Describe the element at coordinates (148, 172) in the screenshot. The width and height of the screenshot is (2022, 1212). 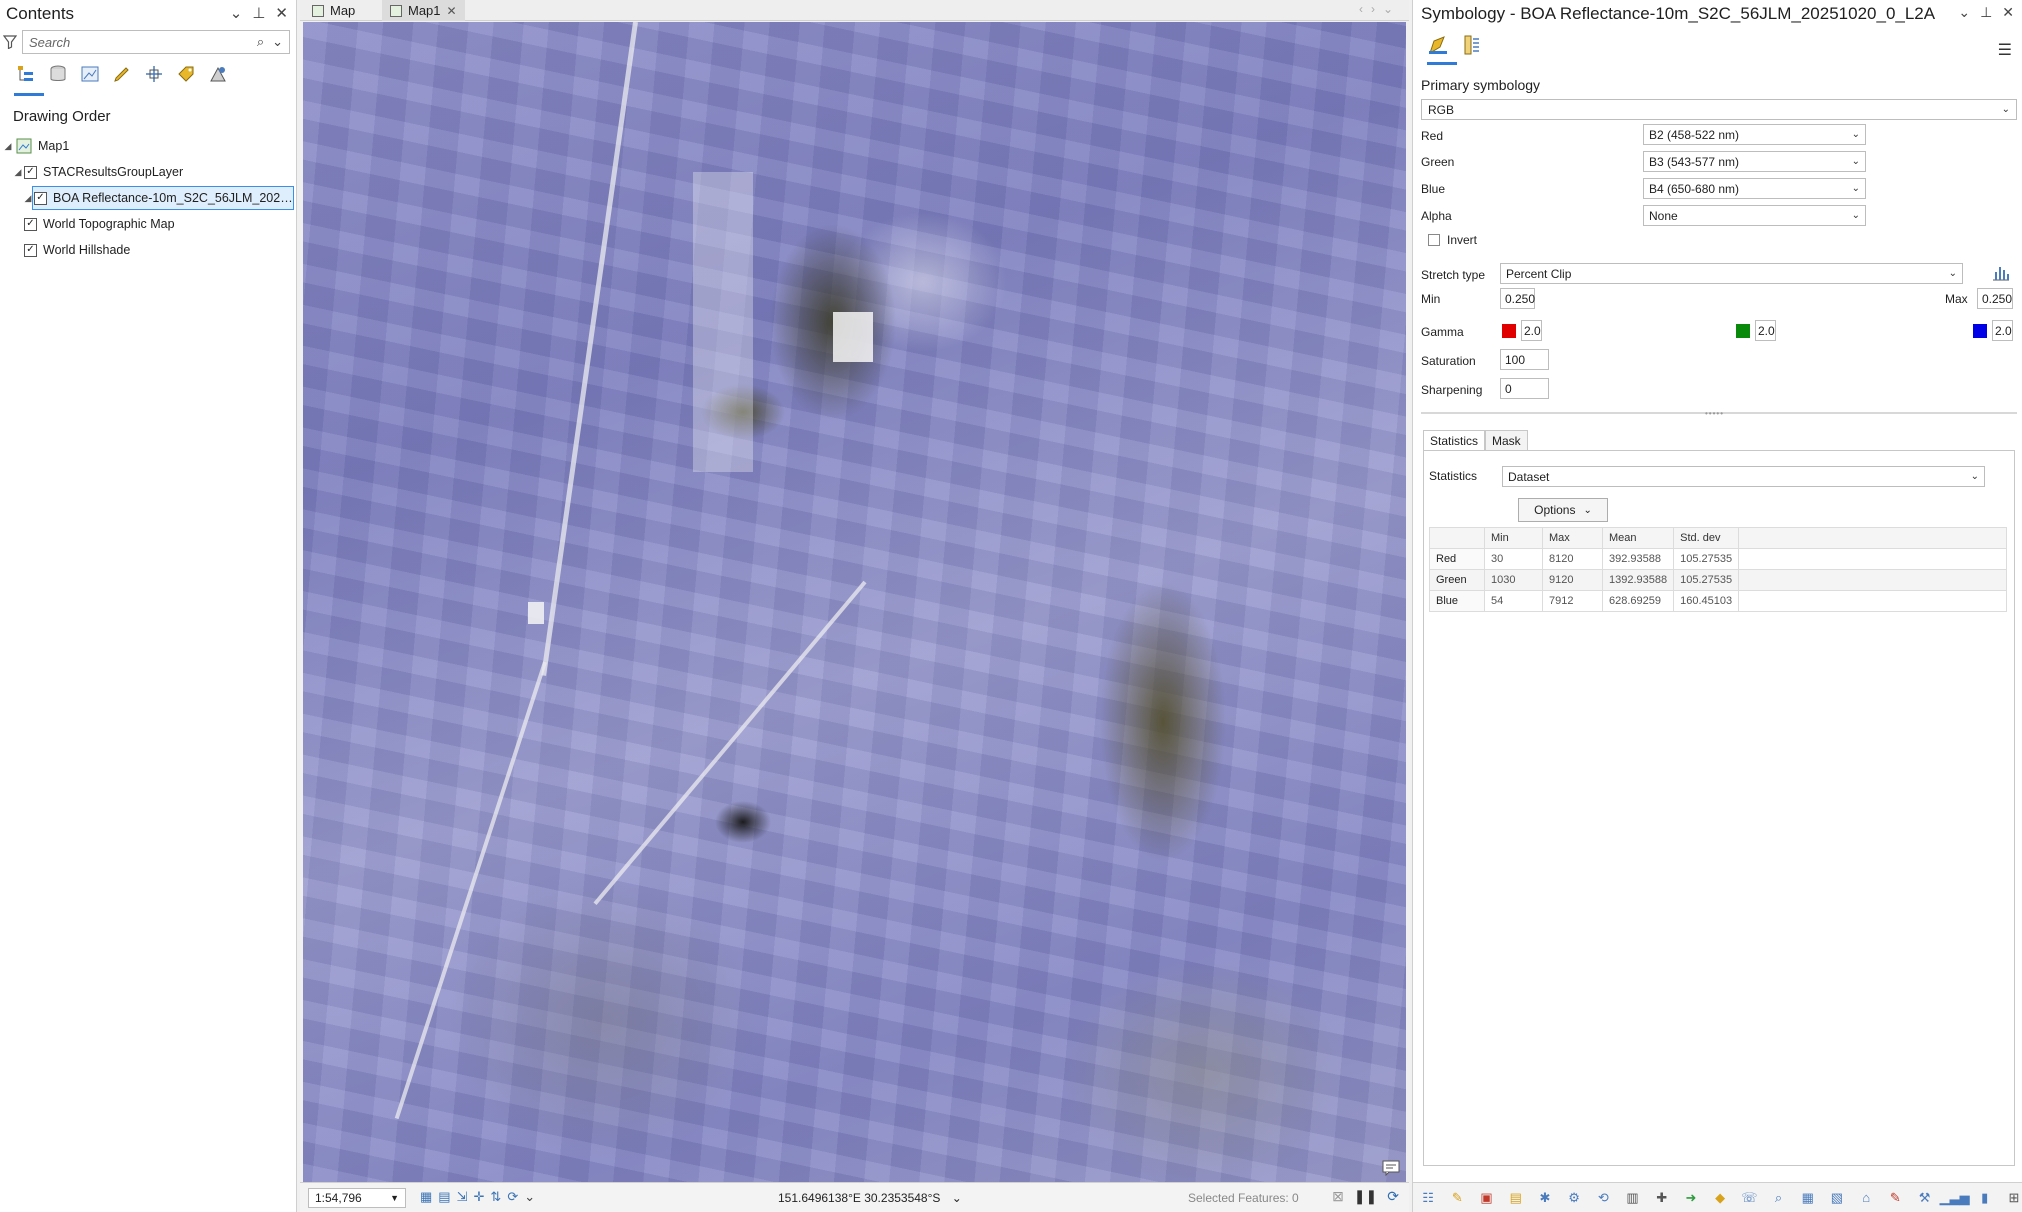
I see `tree-item-group-layer: ◢ ✓ STACResultsGroupLayer` at that location.